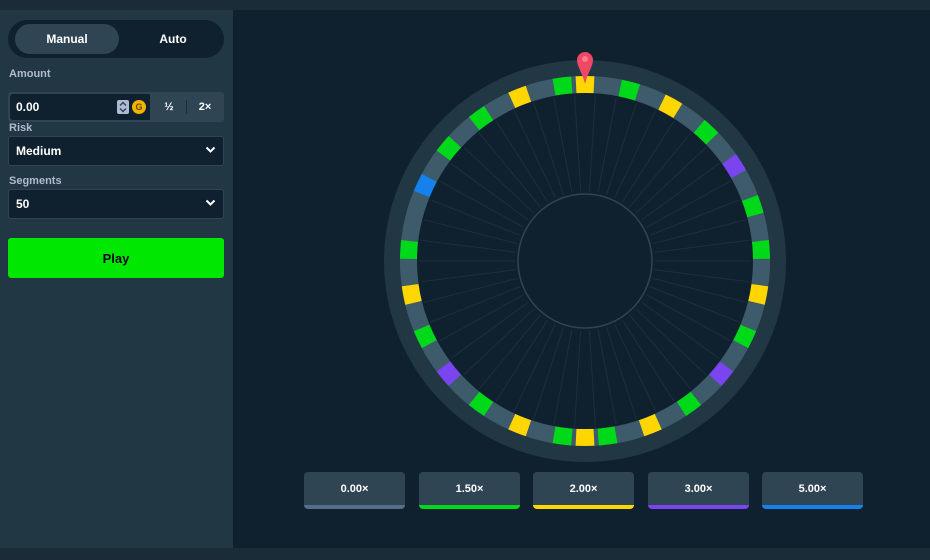 The height and width of the screenshot is (560, 930). Describe the element at coordinates (23, 204) in the screenshot. I see `segments-value: 50` at that location.